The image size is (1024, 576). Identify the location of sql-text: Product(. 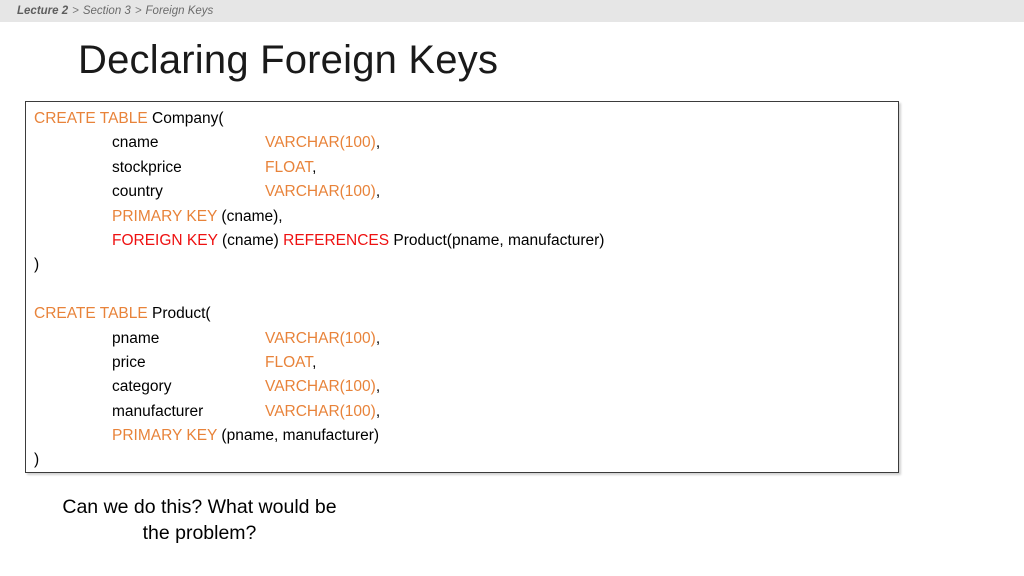
(179, 314).